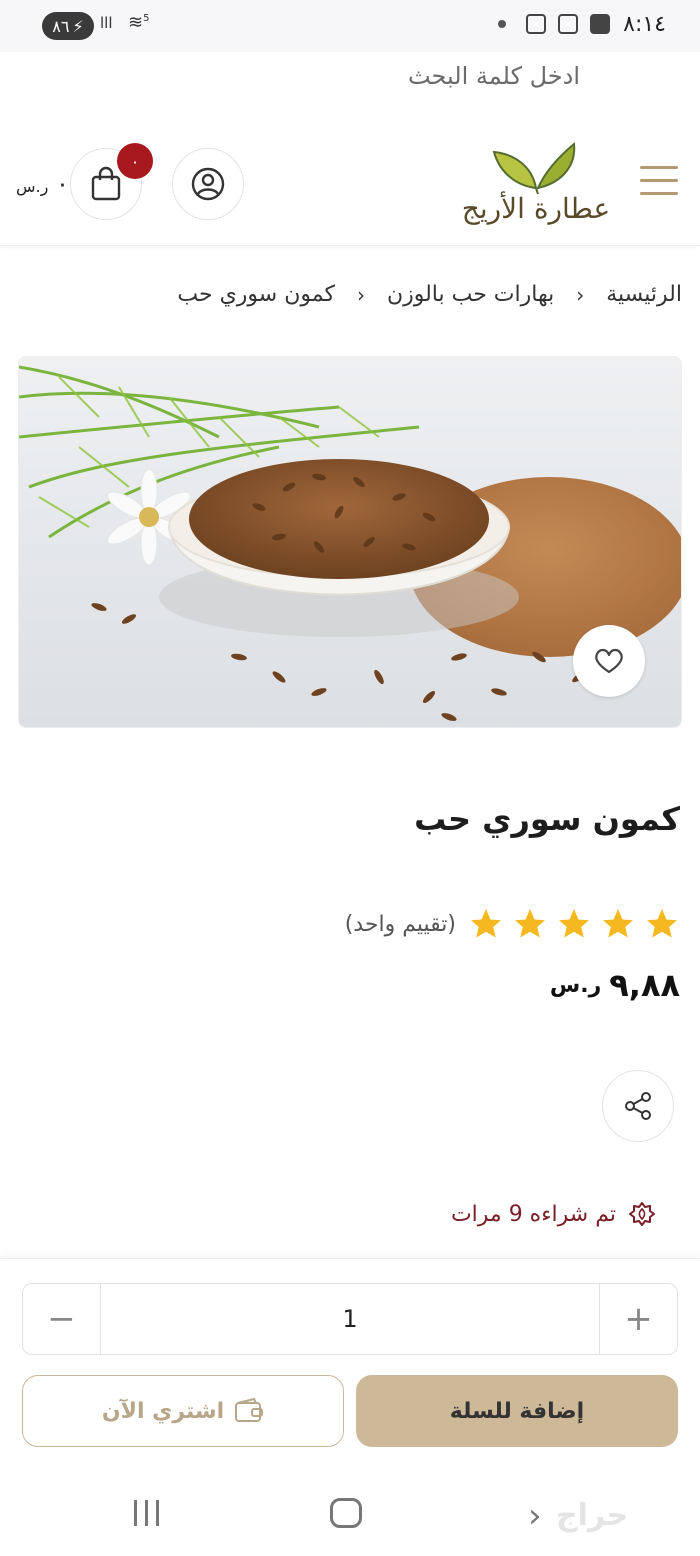 Image resolution: width=700 pixels, height=1556 pixels. I want to click on watermark: حراج, so click(592, 1515).